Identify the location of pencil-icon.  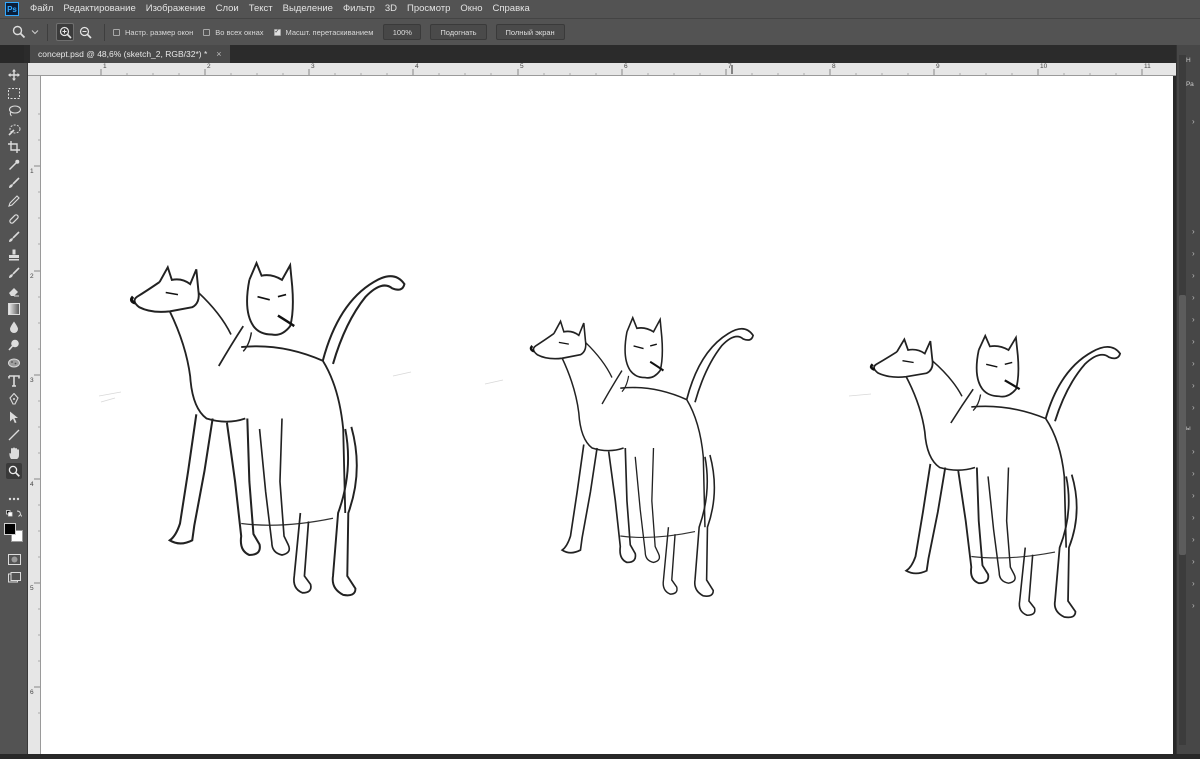
(14, 201).